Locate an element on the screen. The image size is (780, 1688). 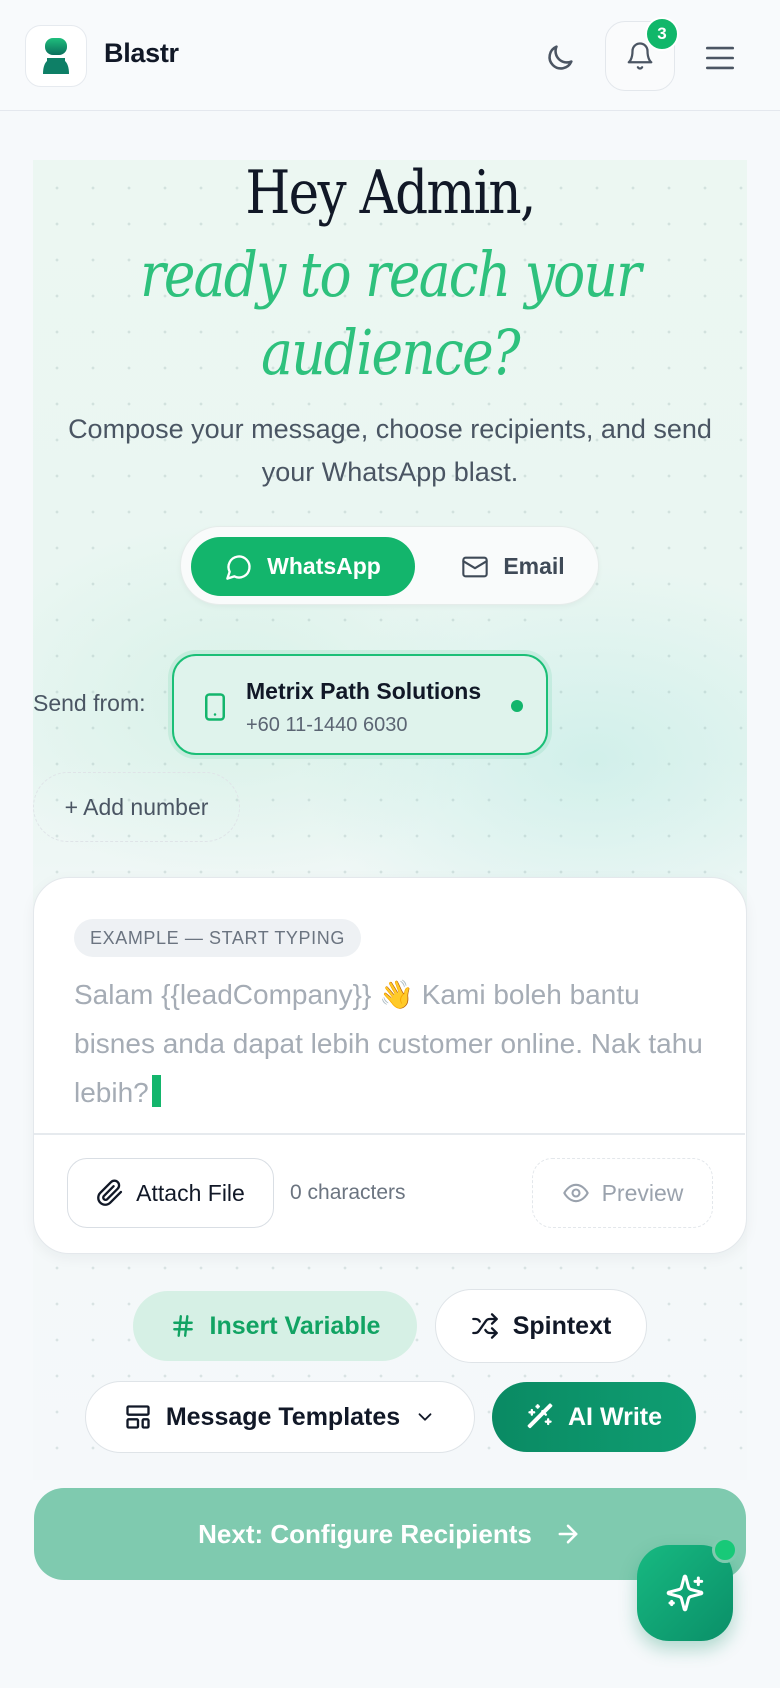
message-circle-icon is located at coordinates (238, 567).